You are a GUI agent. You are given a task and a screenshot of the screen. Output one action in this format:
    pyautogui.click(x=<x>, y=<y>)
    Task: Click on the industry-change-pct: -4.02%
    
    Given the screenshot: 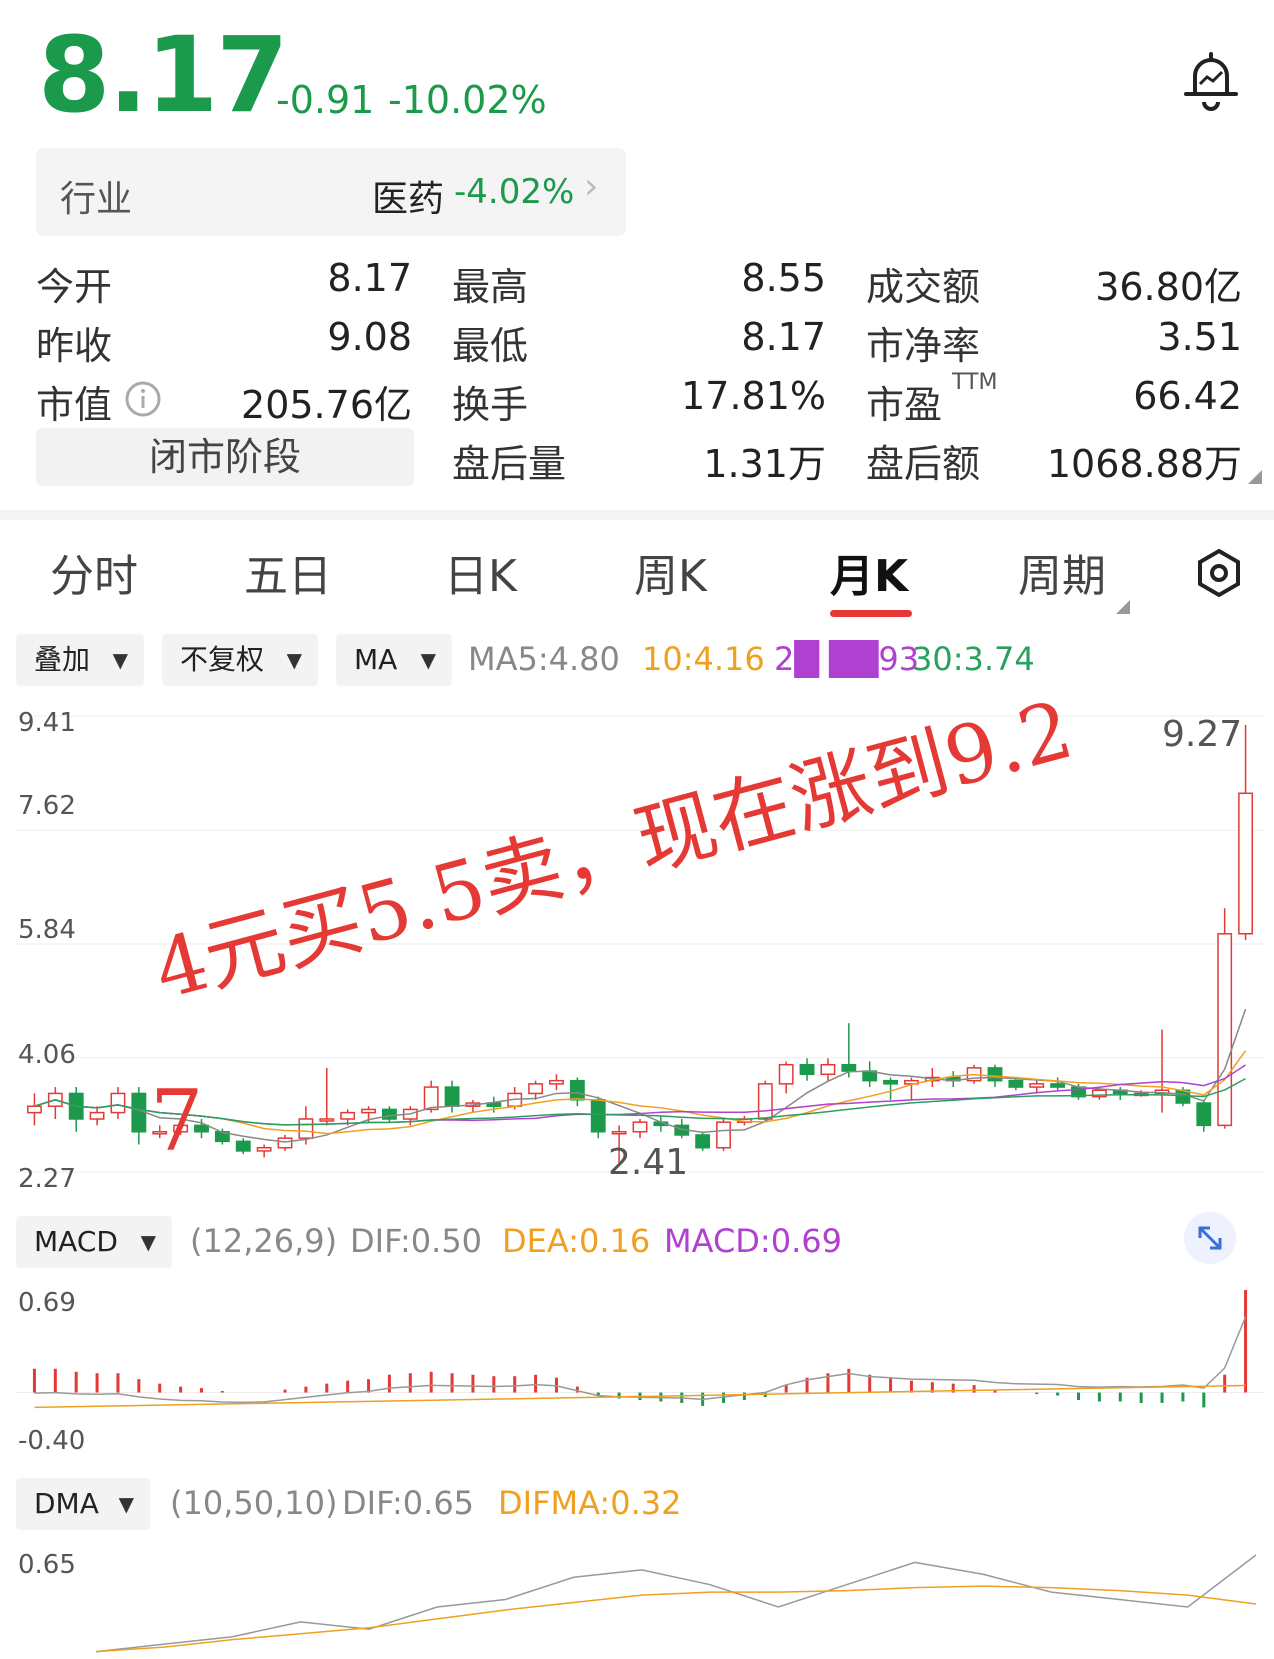 What is the action you would take?
    pyautogui.click(x=514, y=192)
    